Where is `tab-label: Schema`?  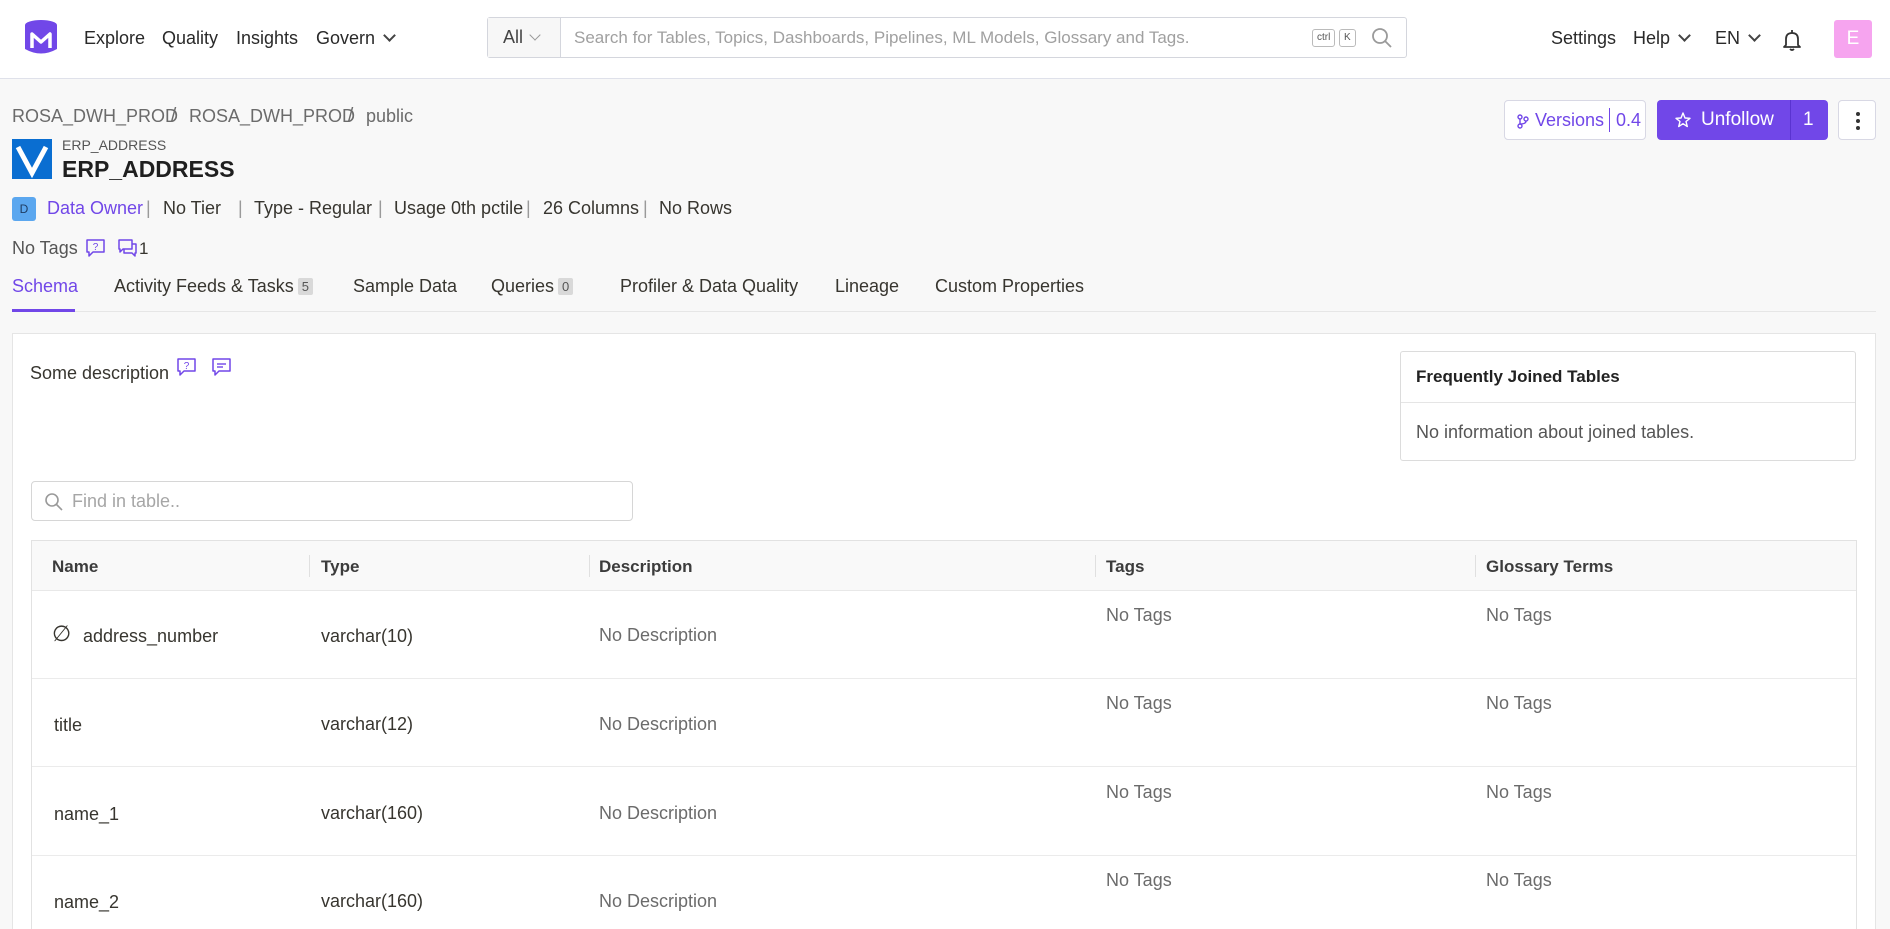 tab-label: Schema is located at coordinates (45, 286).